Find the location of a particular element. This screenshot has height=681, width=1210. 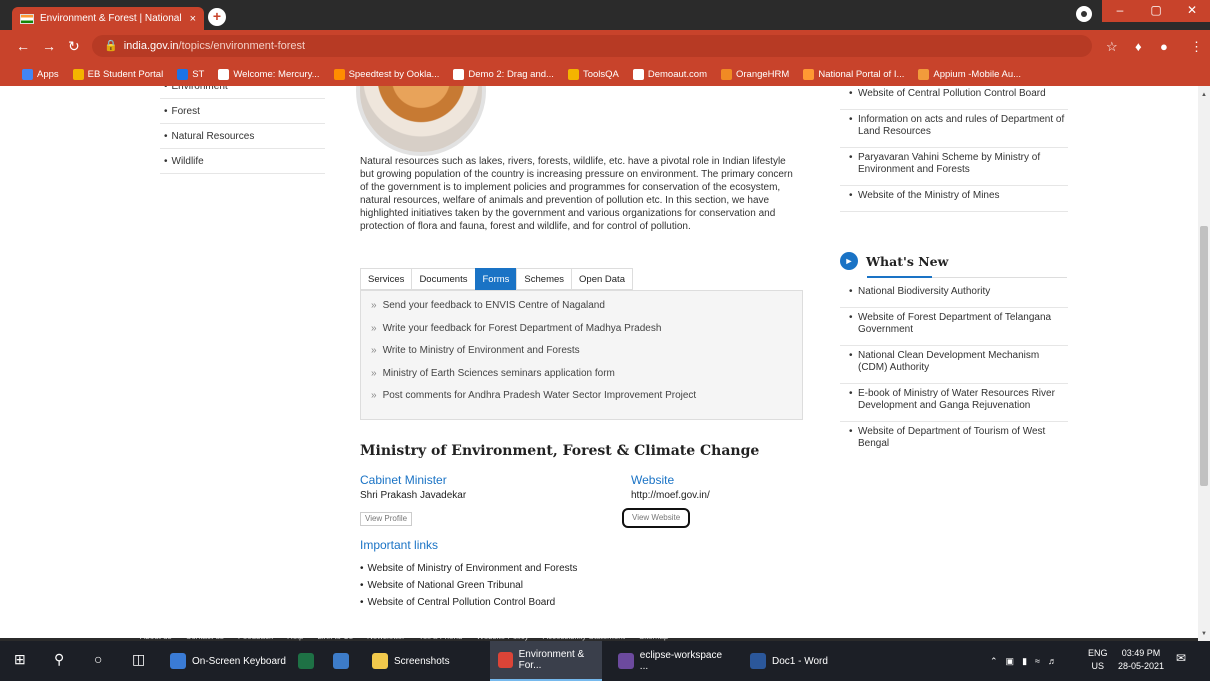

browser-tab-active: Environment & Forest | National × is located at coordinates (108, 18).